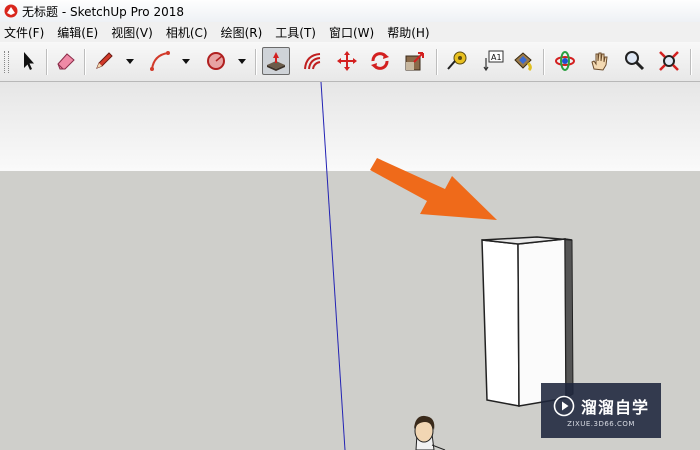  I want to click on menu-tools: 工具(T), so click(295, 32).